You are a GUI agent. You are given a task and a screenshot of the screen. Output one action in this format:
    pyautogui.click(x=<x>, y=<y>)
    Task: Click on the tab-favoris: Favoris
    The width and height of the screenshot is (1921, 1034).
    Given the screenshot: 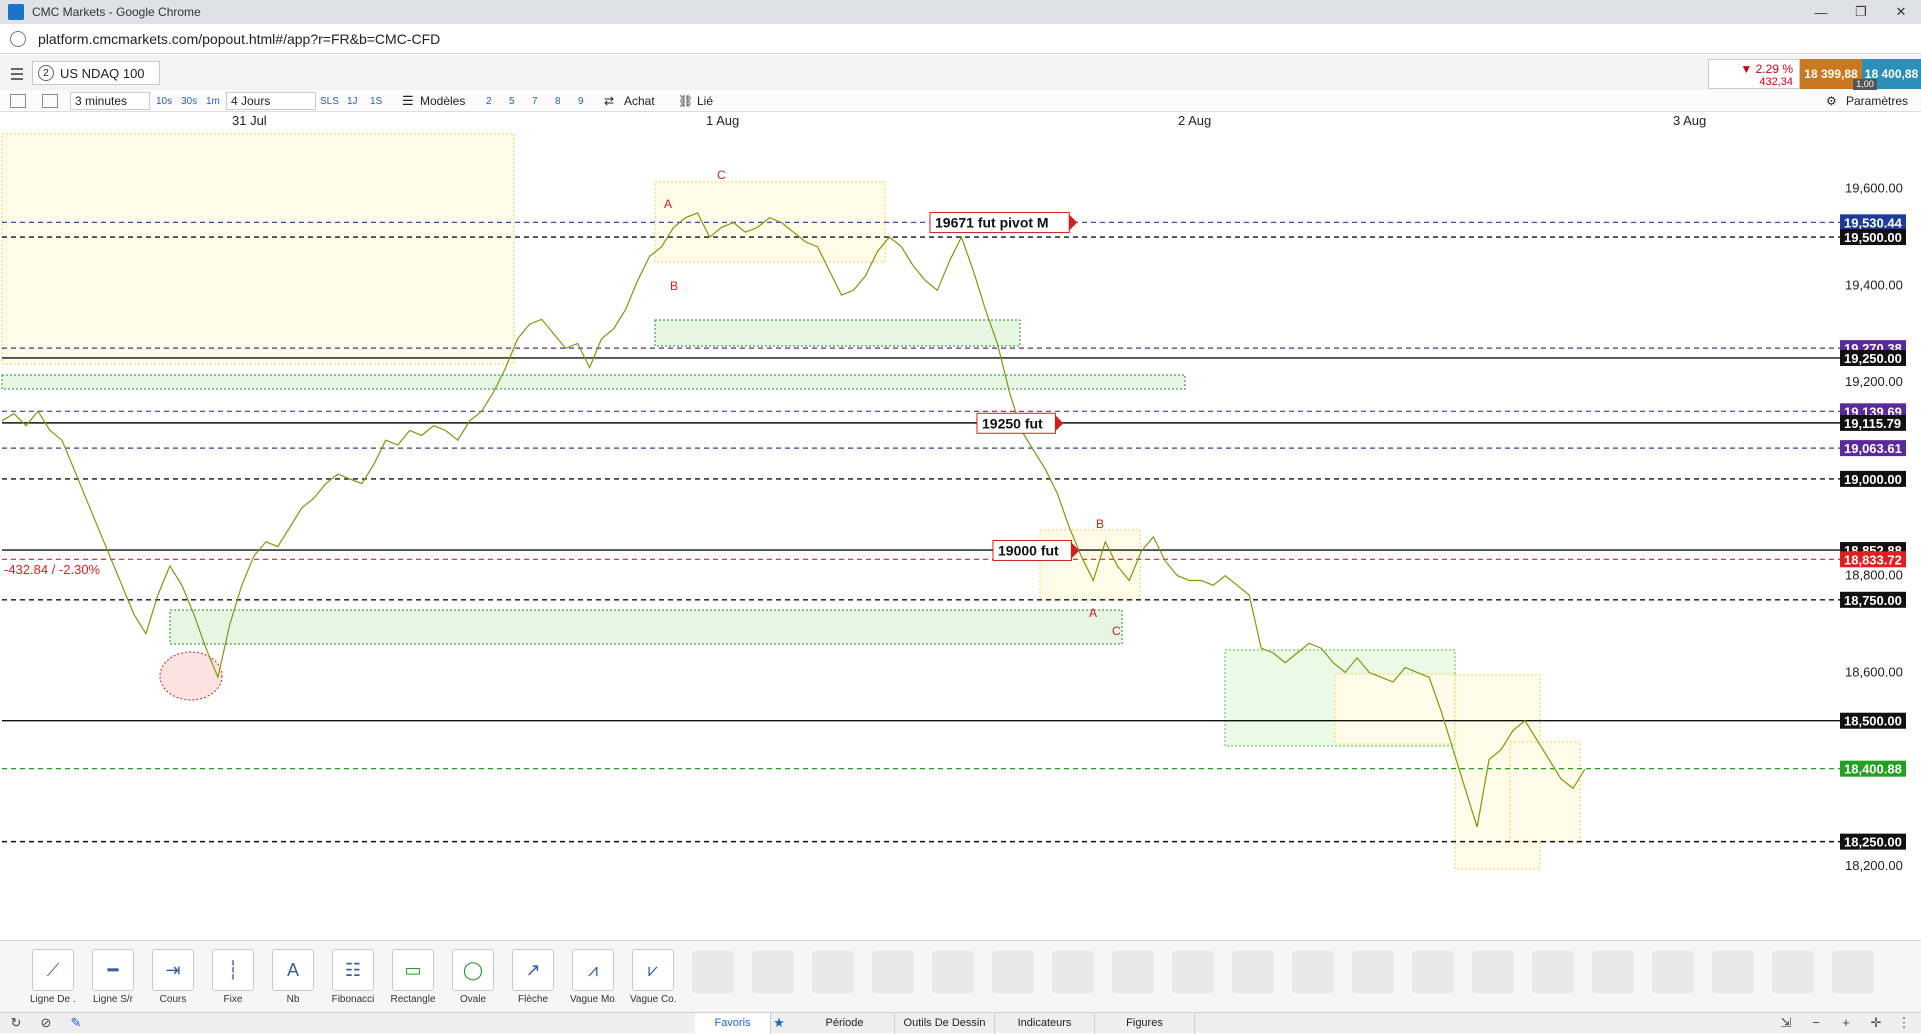 What is the action you would take?
    pyautogui.click(x=733, y=1023)
    